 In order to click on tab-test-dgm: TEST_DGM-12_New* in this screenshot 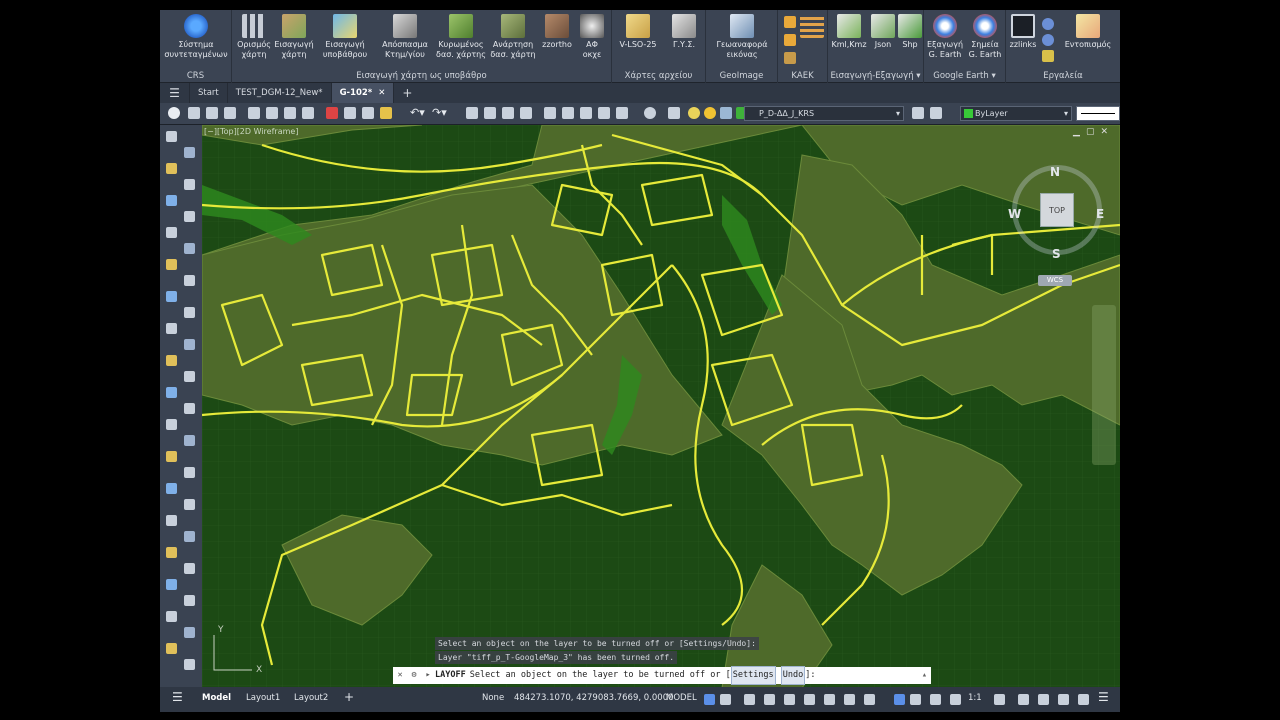, I will do `click(280, 93)`.